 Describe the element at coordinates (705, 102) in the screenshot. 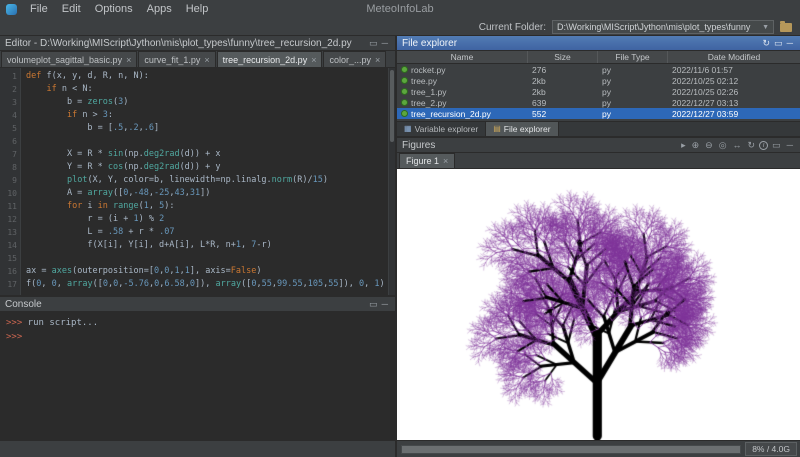

I see `file-date-modified: 2022/12/27 03:13` at that location.